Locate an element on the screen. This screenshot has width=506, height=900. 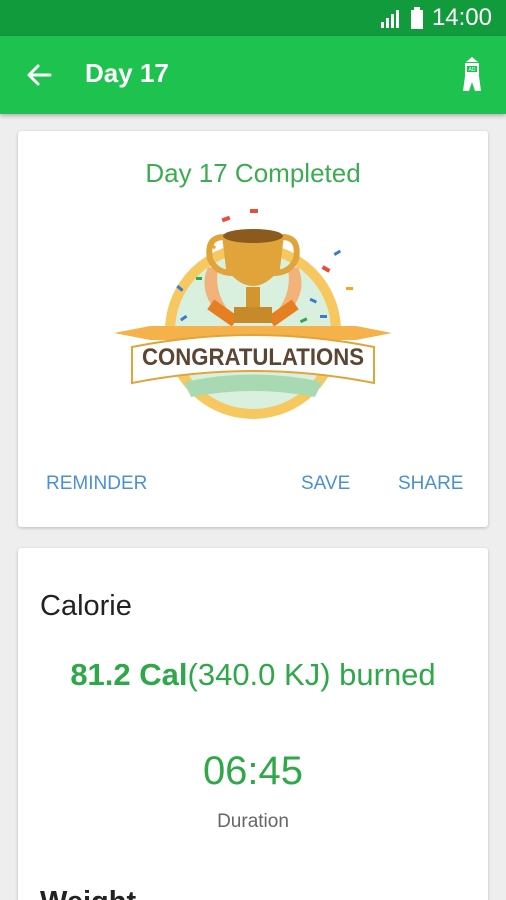
save-button: SAVE is located at coordinates (325, 484).